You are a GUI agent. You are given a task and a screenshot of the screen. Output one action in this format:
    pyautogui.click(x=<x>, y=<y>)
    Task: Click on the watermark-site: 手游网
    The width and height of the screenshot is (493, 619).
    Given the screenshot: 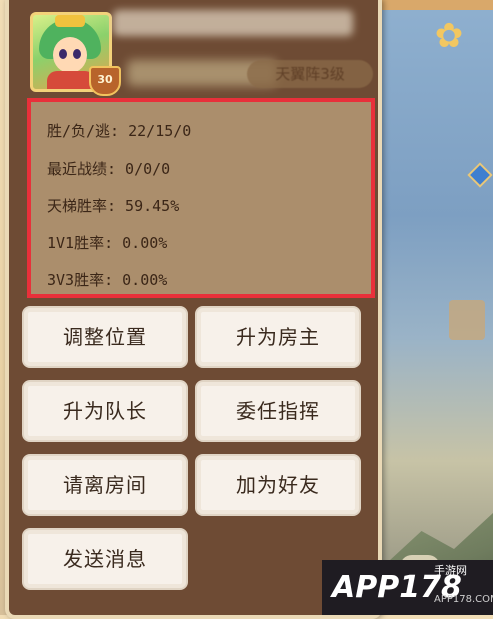 What is the action you would take?
    pyautogui.click(x=450, y=570)
    